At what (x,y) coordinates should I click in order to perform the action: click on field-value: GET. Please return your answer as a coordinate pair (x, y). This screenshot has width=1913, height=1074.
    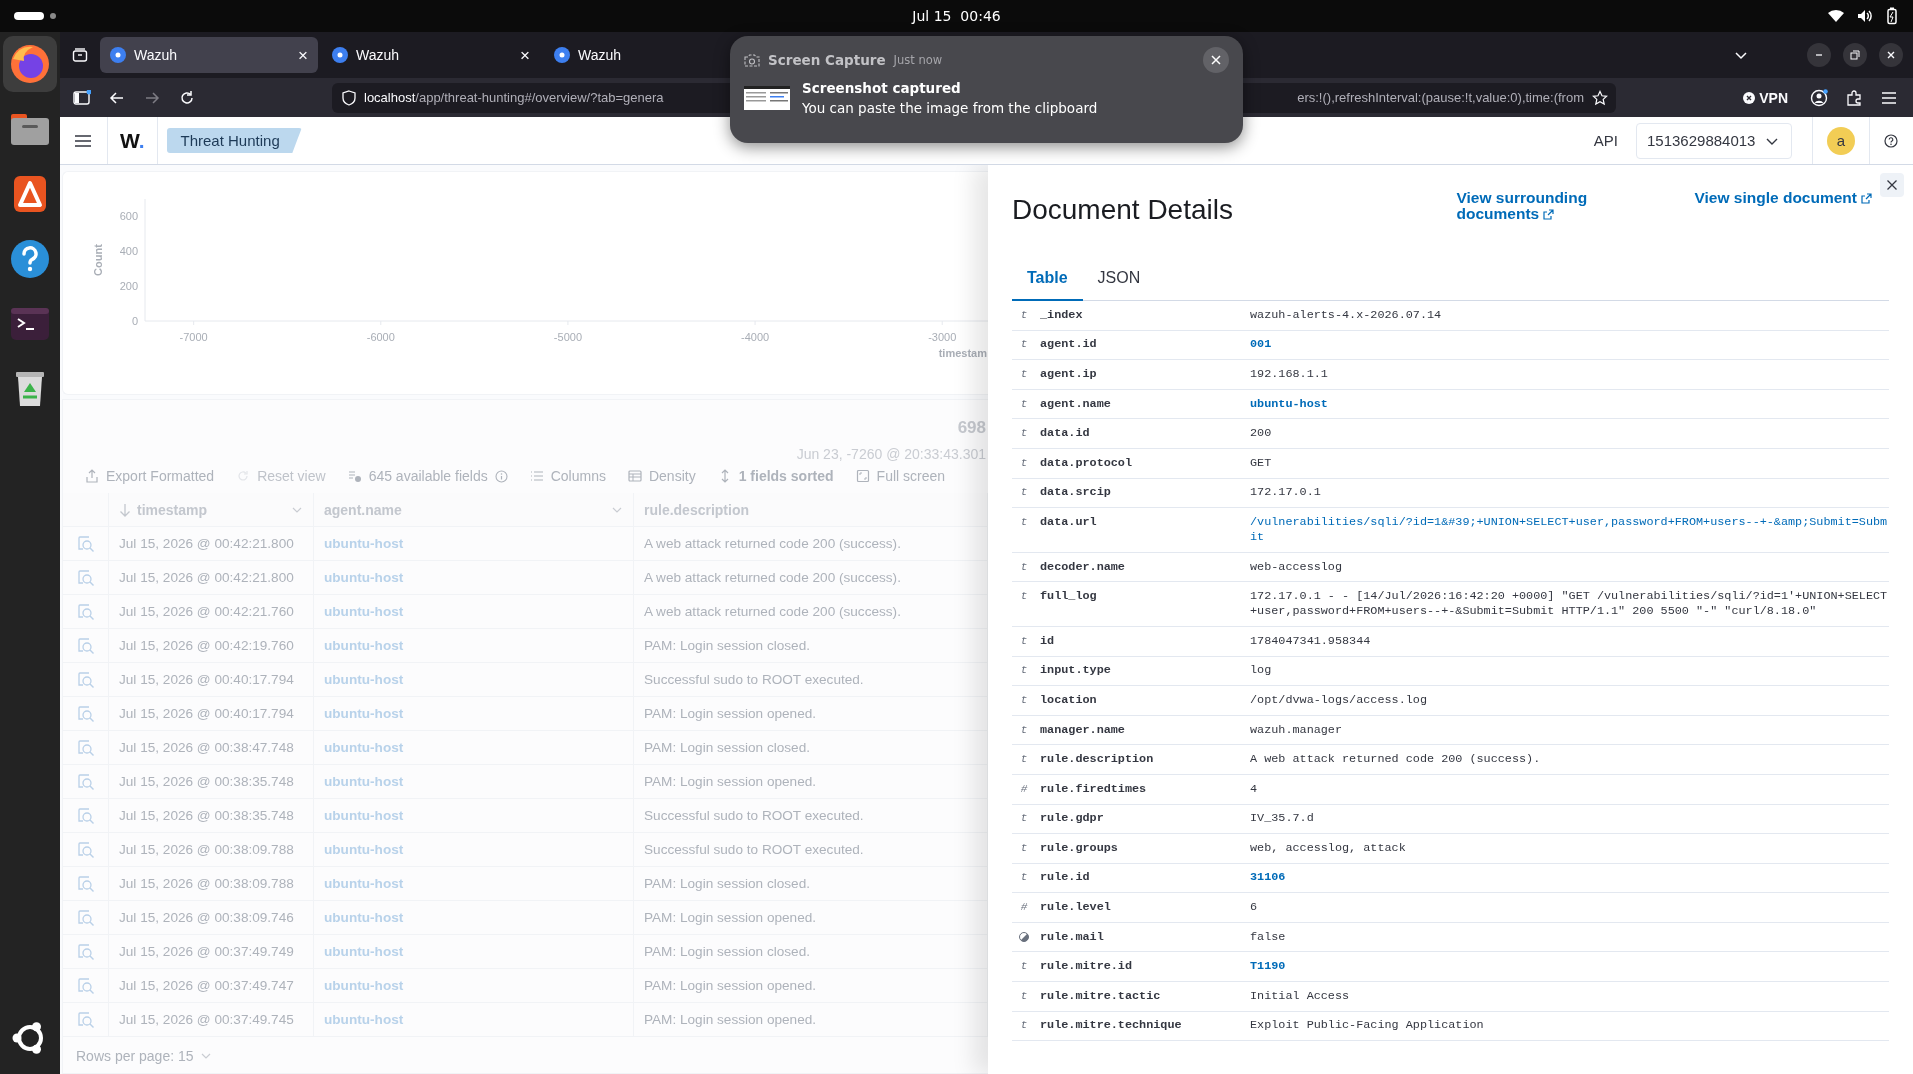
    Looking at the image, I should click on (1261, 463).